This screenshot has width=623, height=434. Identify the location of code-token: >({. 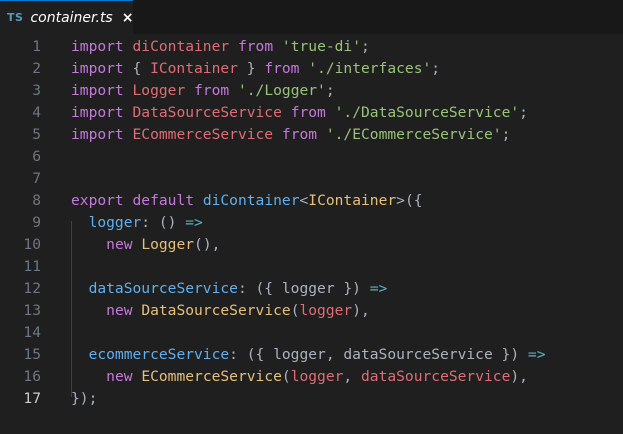
(409, 200).